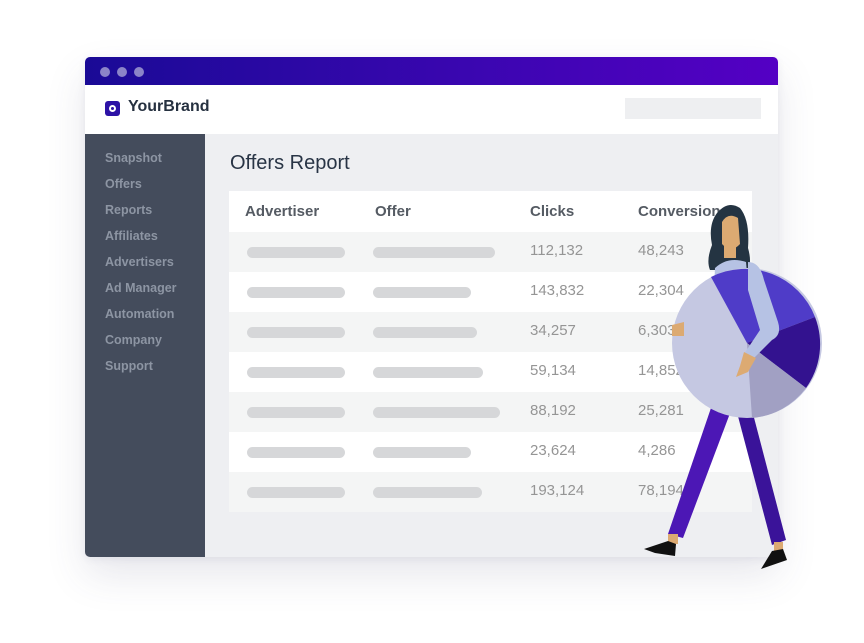 The image size is (864, 643). I want to click on sidebar-item-advertisers: Advertisers, so click(139, 262).